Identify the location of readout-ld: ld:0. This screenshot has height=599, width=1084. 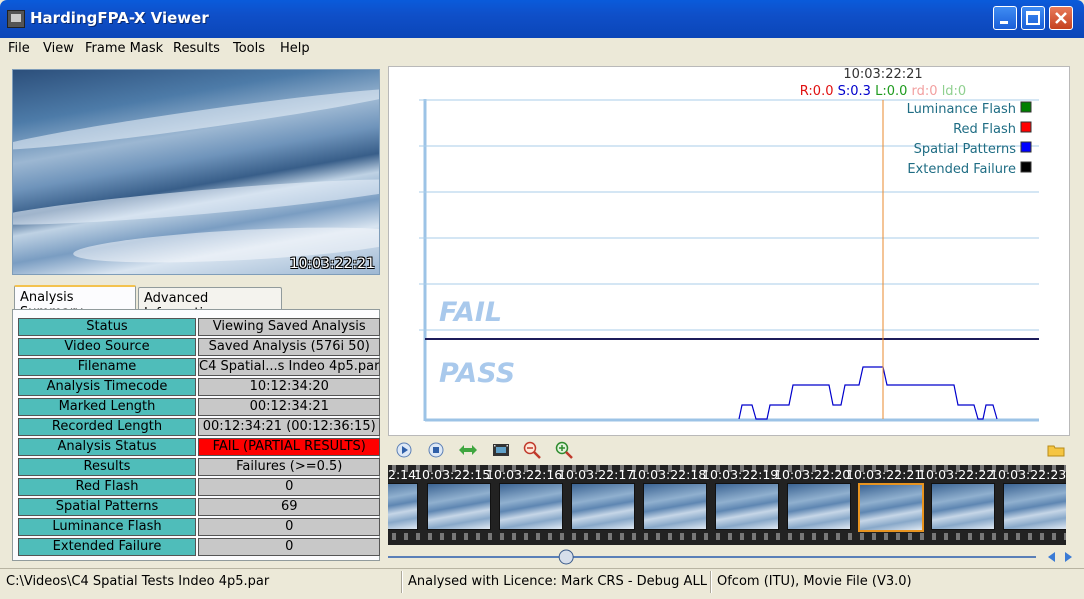
(954, 91).